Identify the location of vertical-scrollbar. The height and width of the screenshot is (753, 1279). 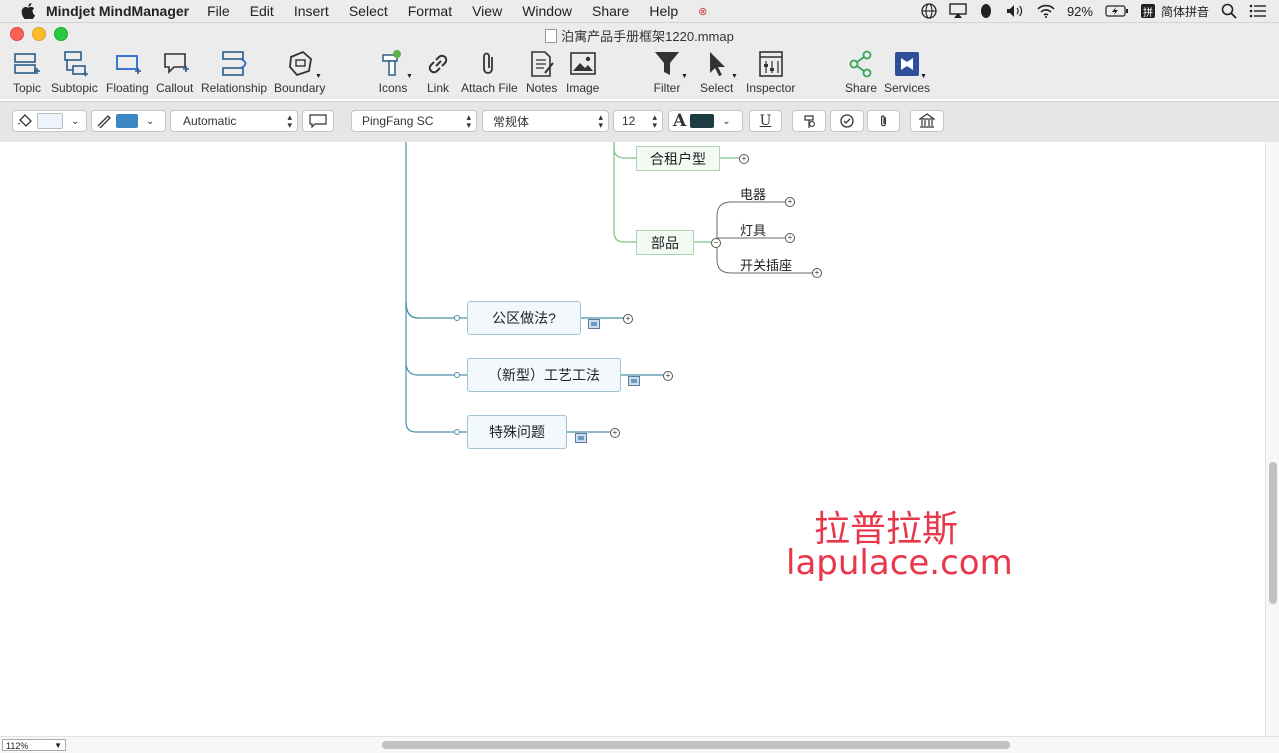
(1272, 439).